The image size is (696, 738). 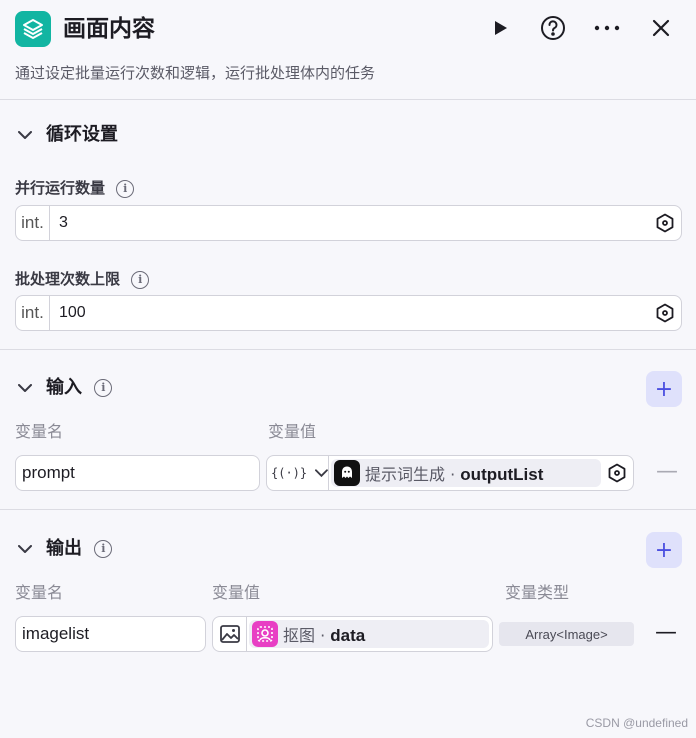 What do you see at coordinates (230, 634) in the screenshot?
I see `image-type-icon` at bounding box center [230, 634].